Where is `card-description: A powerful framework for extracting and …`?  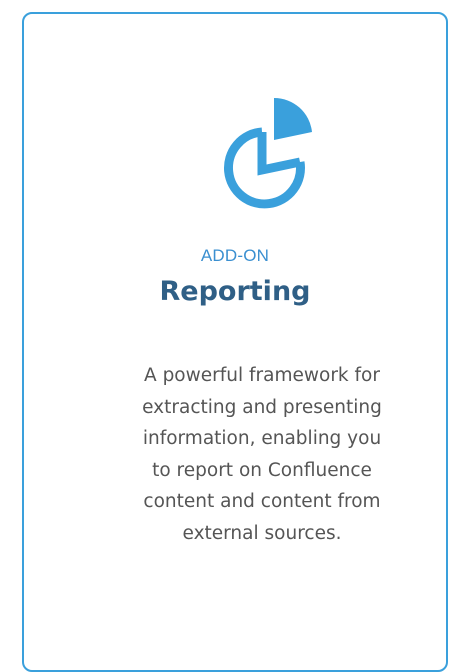 card-description: A powerful framework for extracting and … is located at coordinates (262, 454).